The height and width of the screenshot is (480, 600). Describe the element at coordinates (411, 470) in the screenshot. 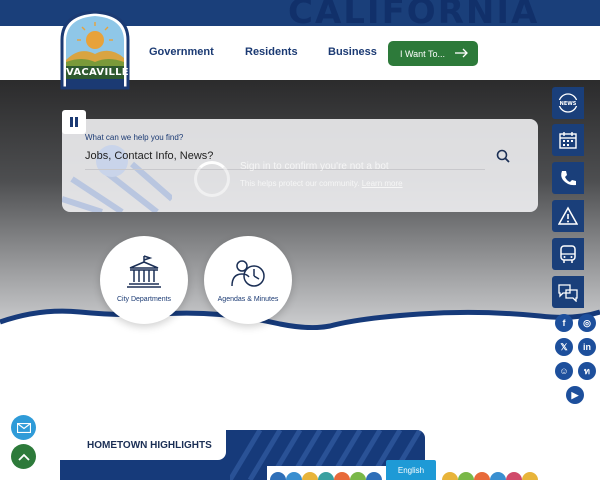

I see `language-selector-button: English` at that location.